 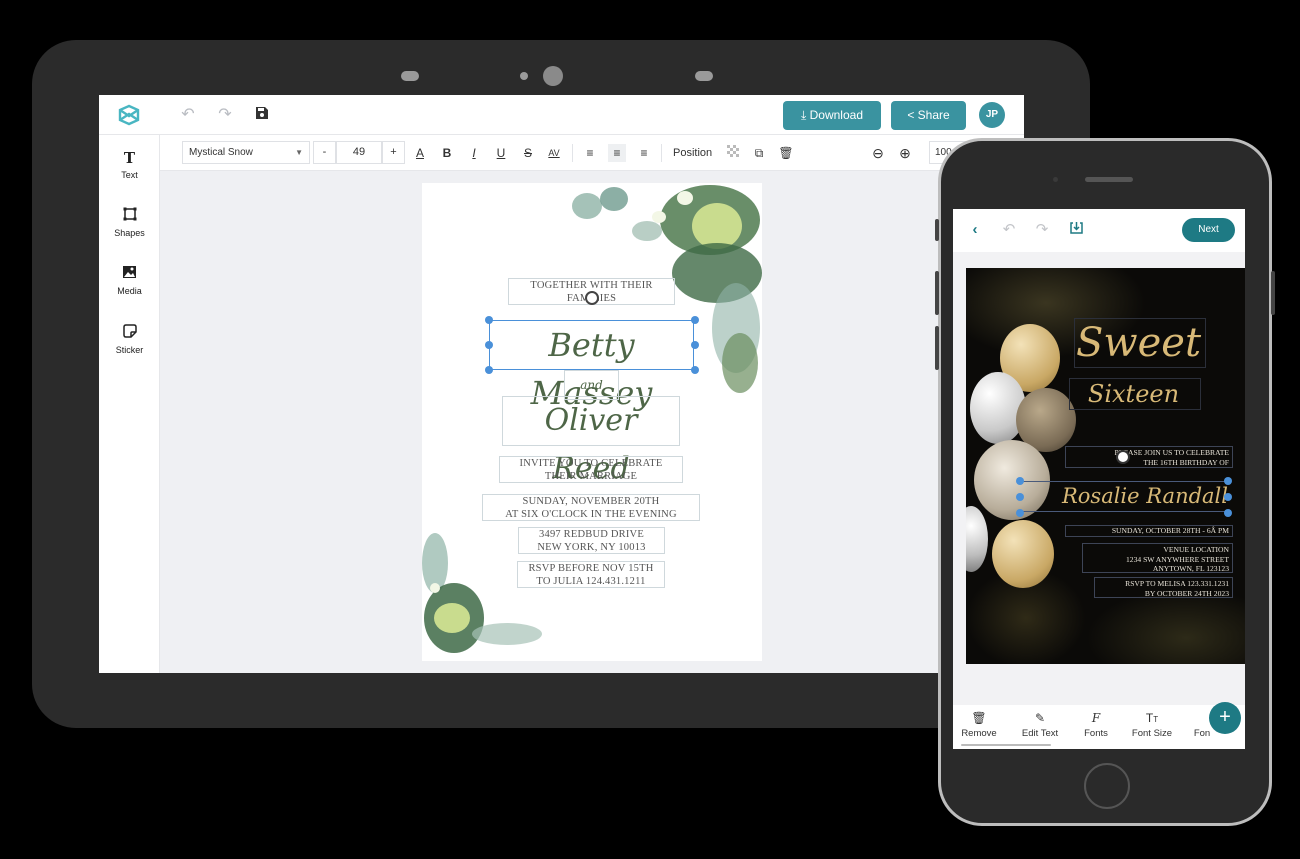 What do you see at coordinates (1124, 496) in the screenshot?
I see `text-box-name-selected: Rosalie Randall` at bounding box center [1124, 496].